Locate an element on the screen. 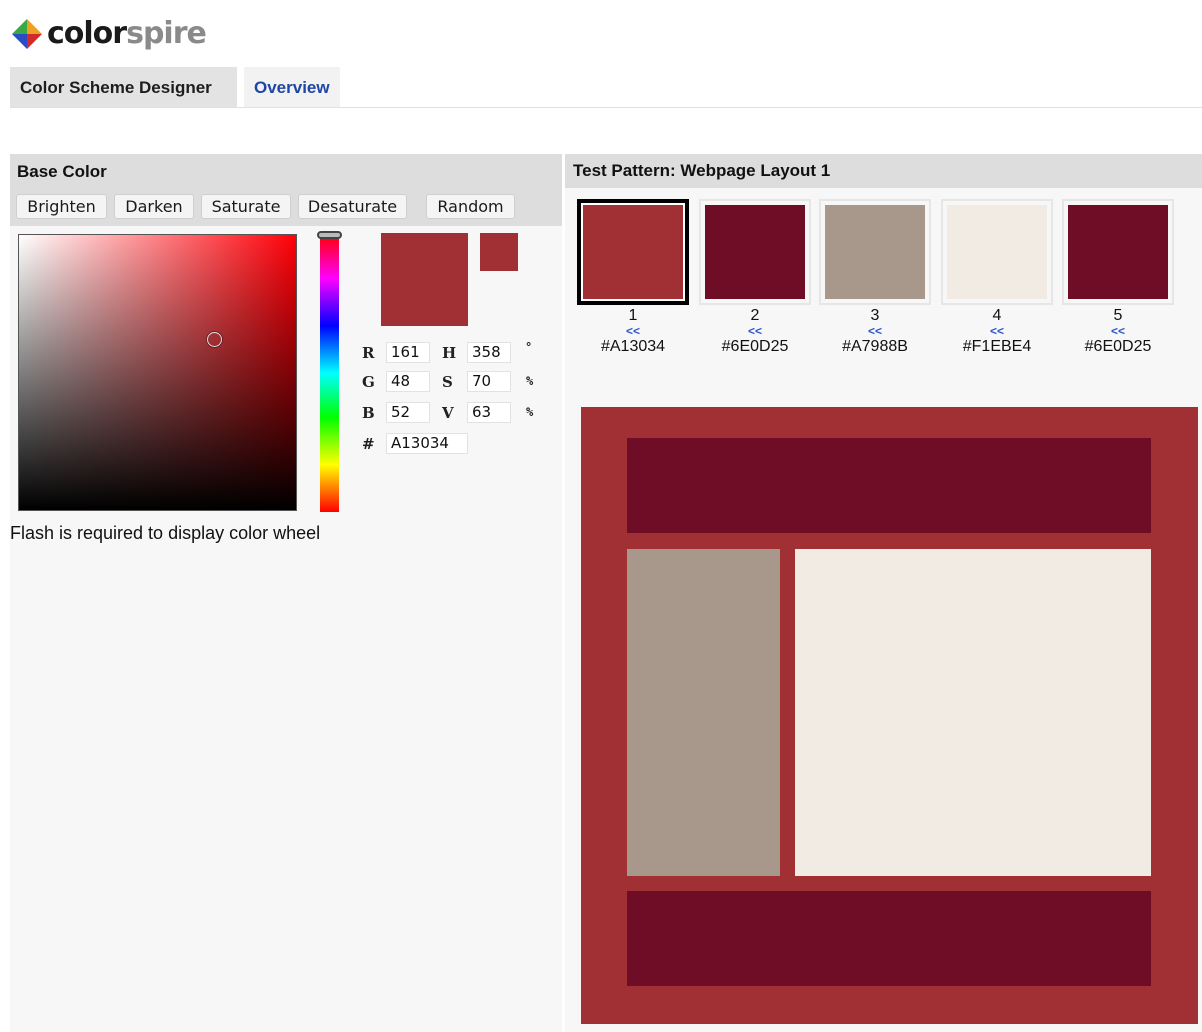 This screenshot has width=1202, height=1032. swatch-2-frame is located at coordinates (755, 252).